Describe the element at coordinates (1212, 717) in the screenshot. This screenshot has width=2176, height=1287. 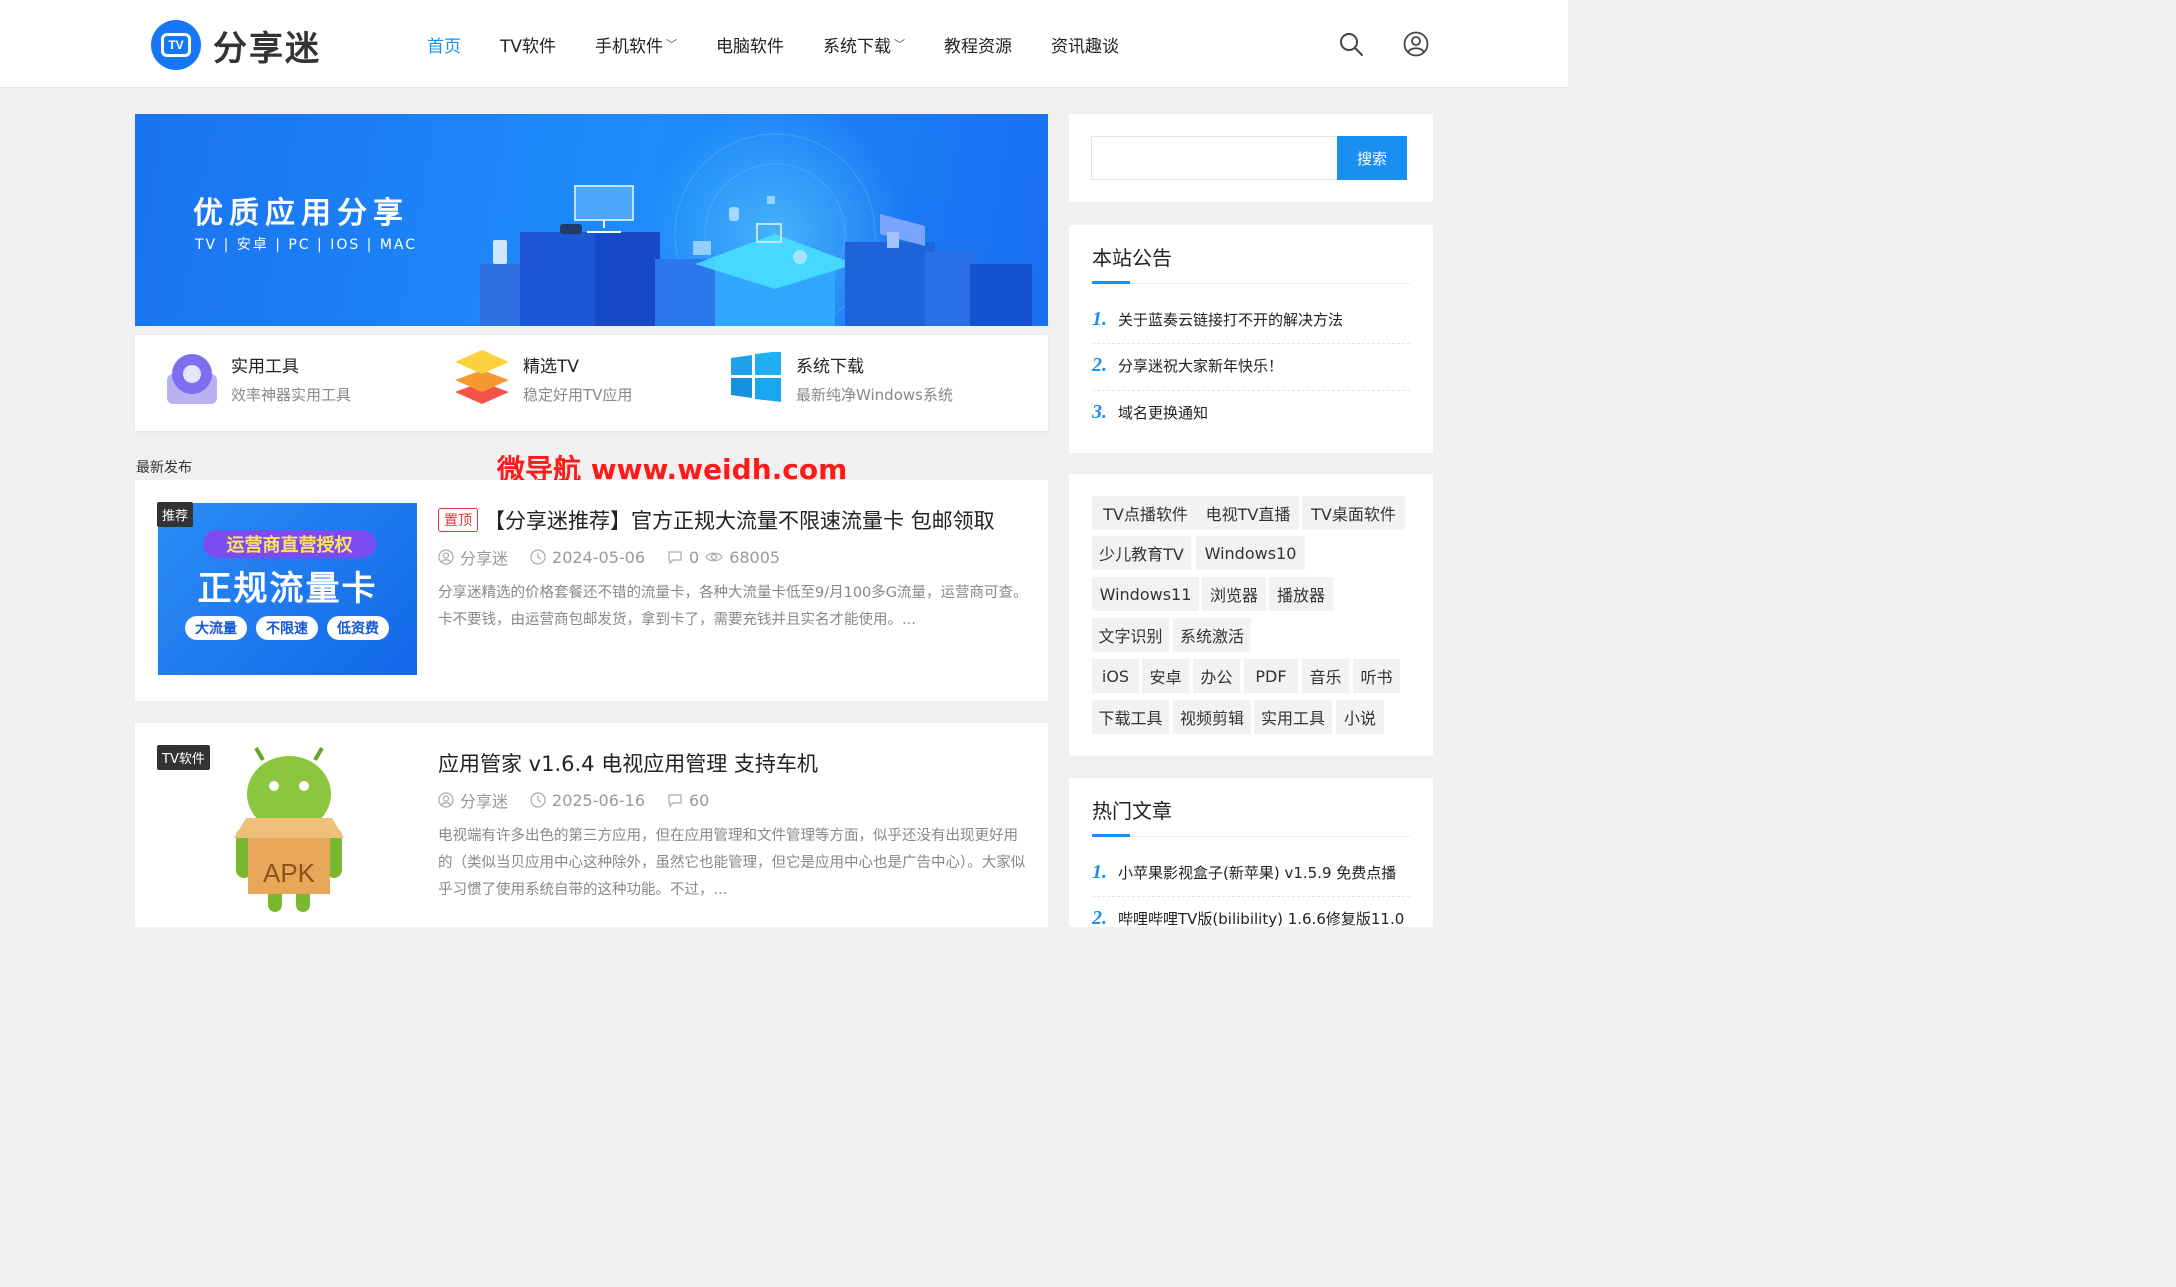
I see `tag-chip: 视频剪辑` at that location.